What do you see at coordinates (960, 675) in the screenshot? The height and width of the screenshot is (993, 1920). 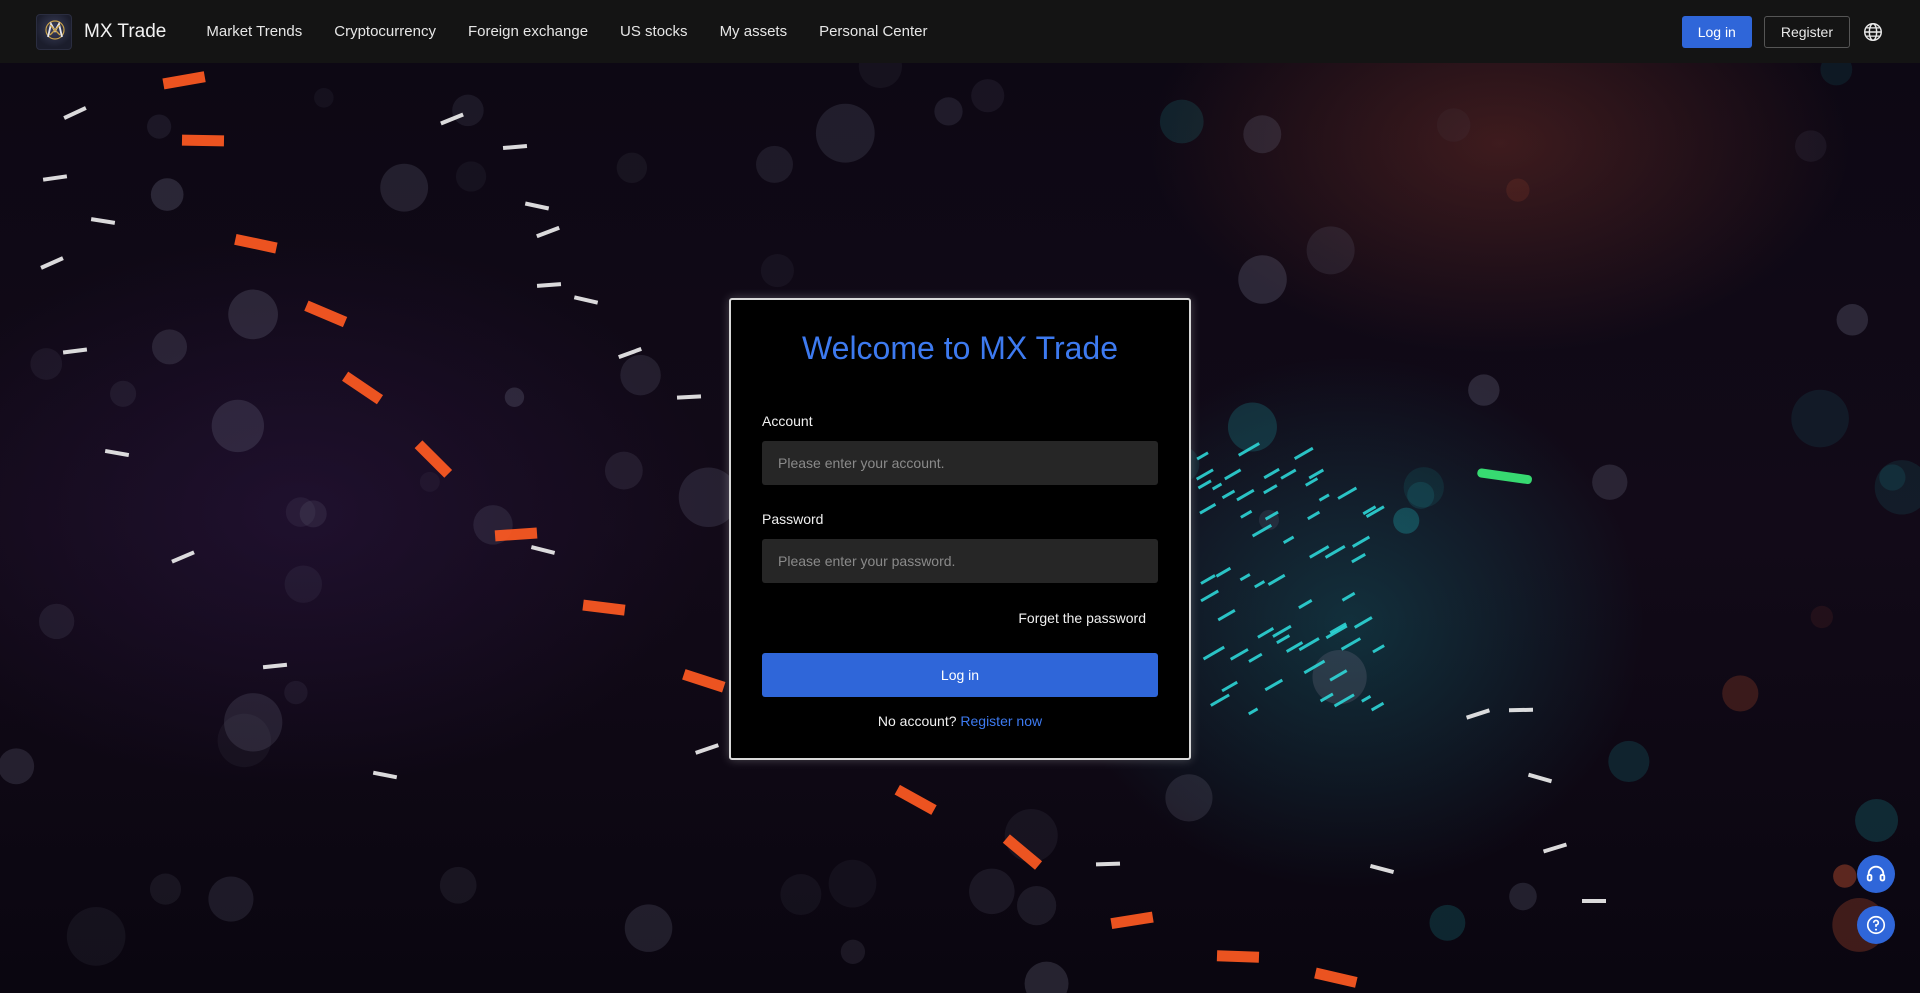 I see `login-submit-button: Log in` at bounding box center [960, 675].